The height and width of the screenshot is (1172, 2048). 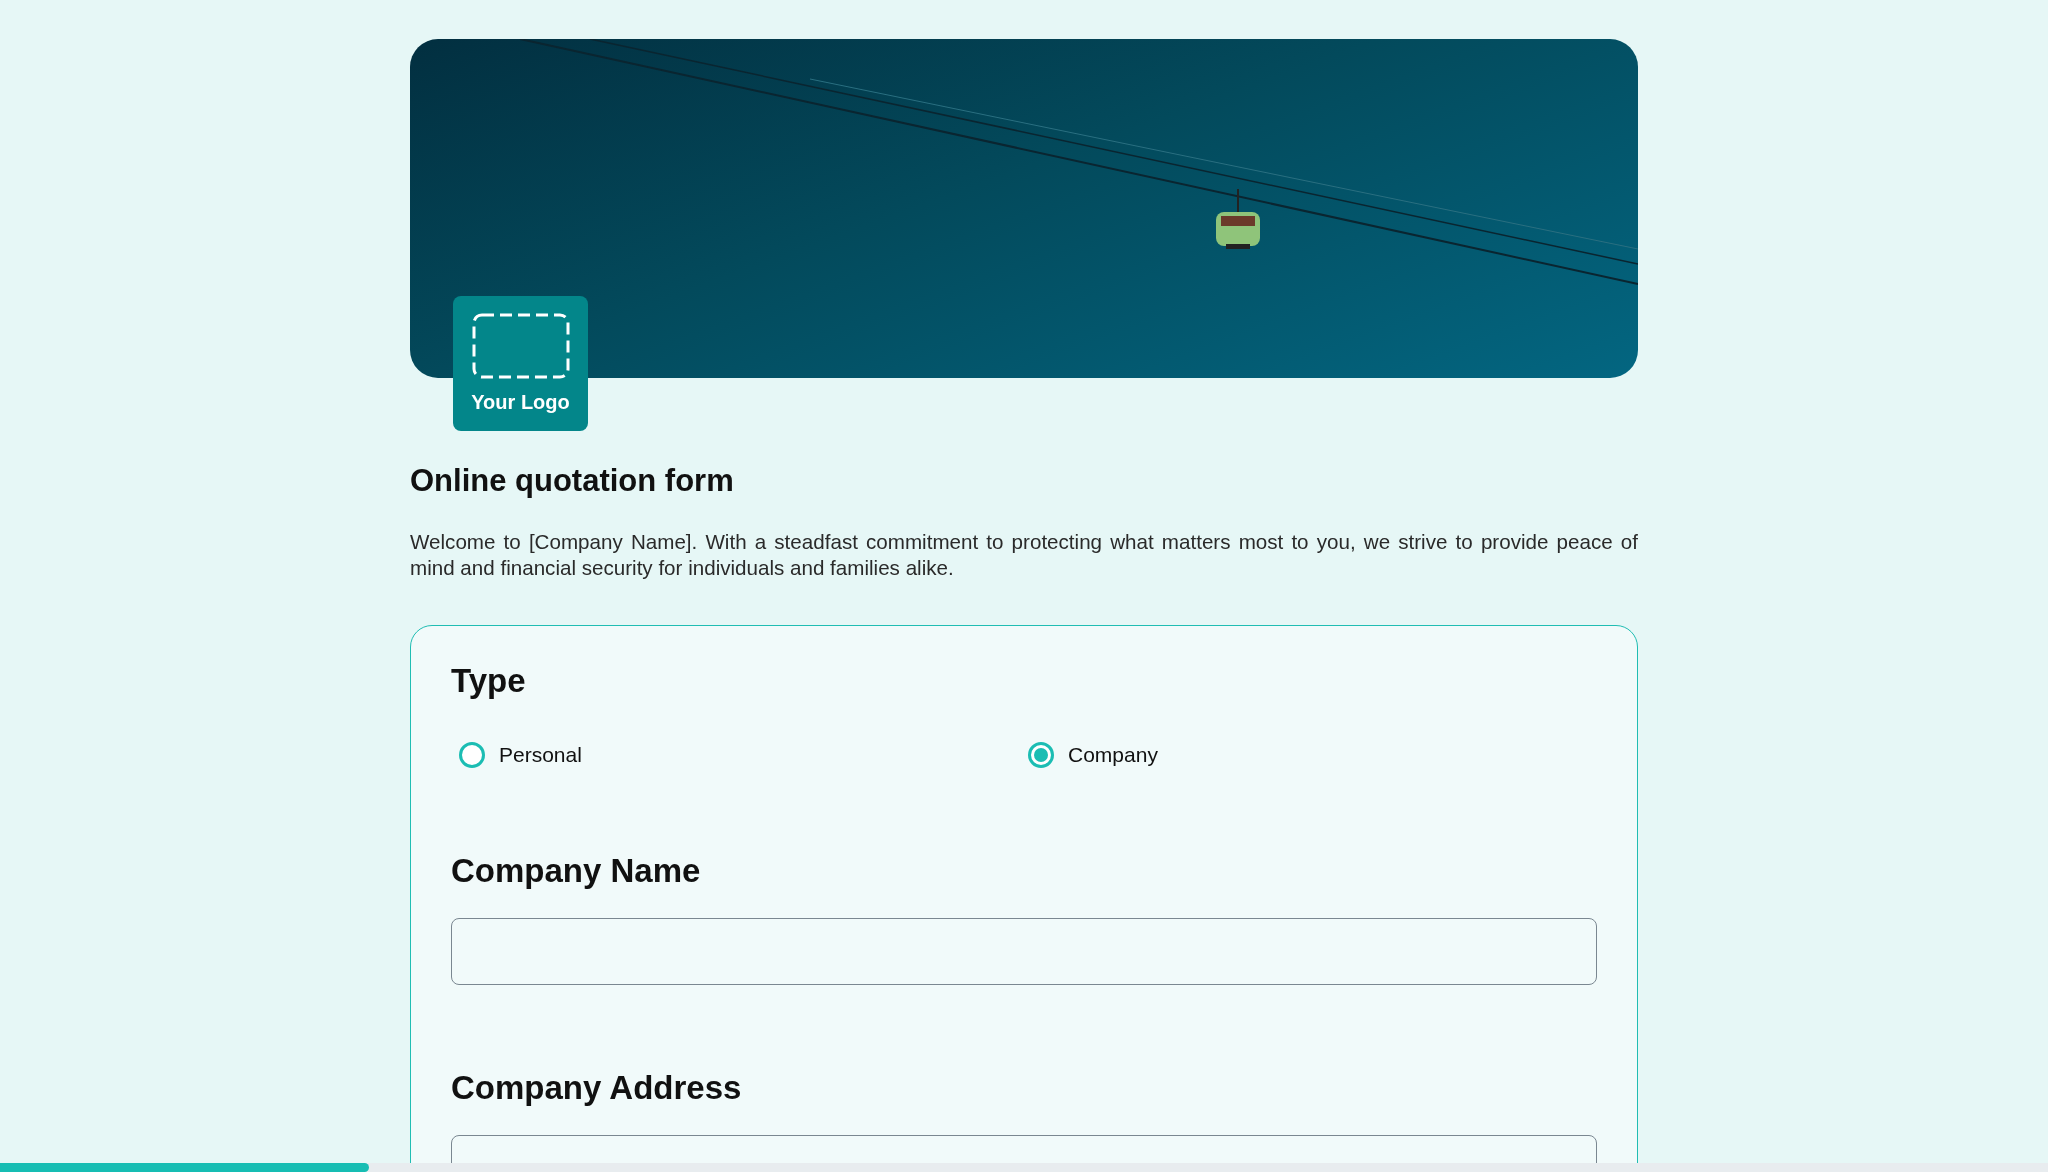 I want to click on radio-option: Personal, so click(x=743, y=755).